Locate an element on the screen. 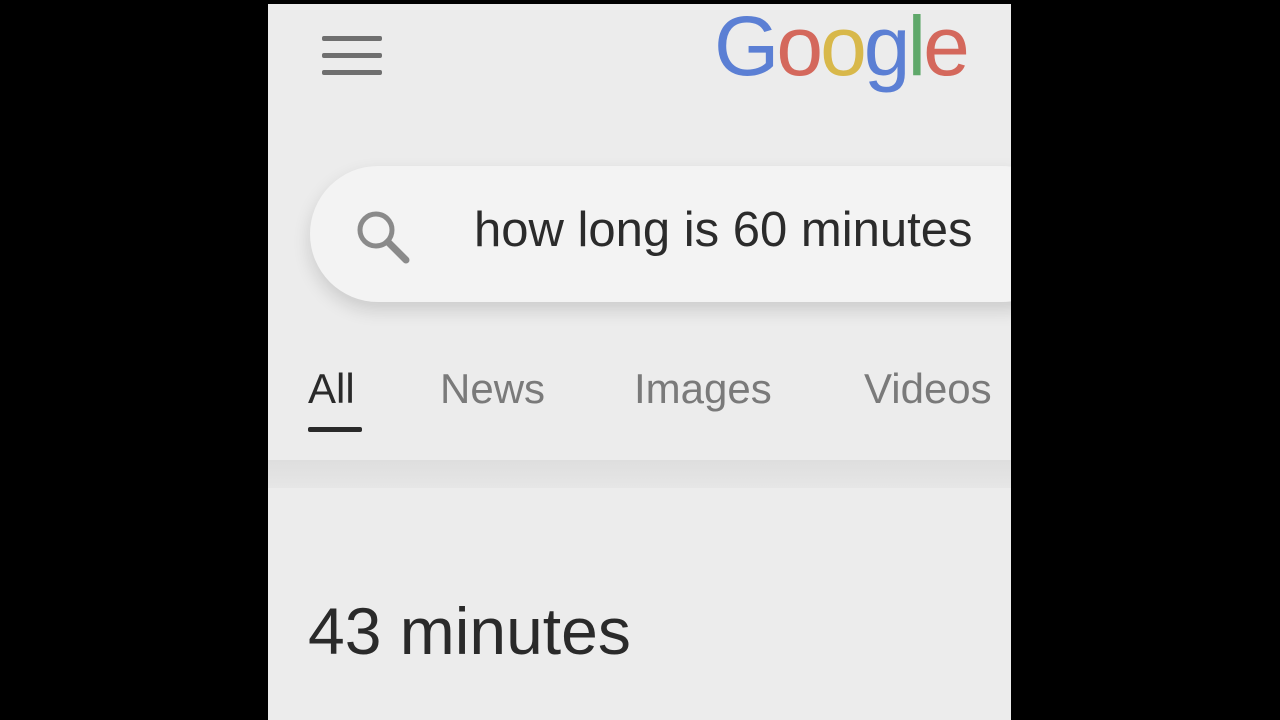 This screenshot has height=720, width=1280. hamburger-menu-button is located at coordinates (353, 57).